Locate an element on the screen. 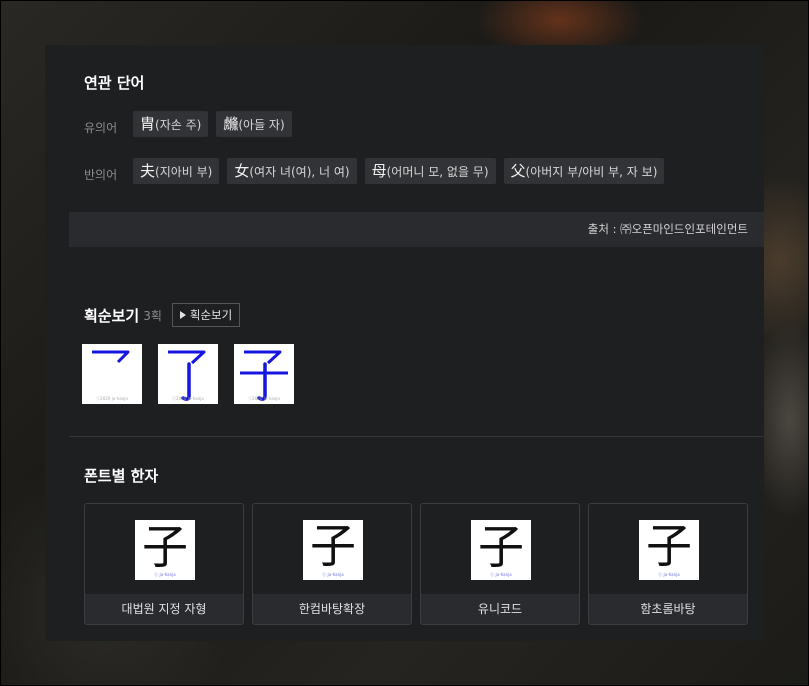  play-icon is located at coordinates (182, 315).